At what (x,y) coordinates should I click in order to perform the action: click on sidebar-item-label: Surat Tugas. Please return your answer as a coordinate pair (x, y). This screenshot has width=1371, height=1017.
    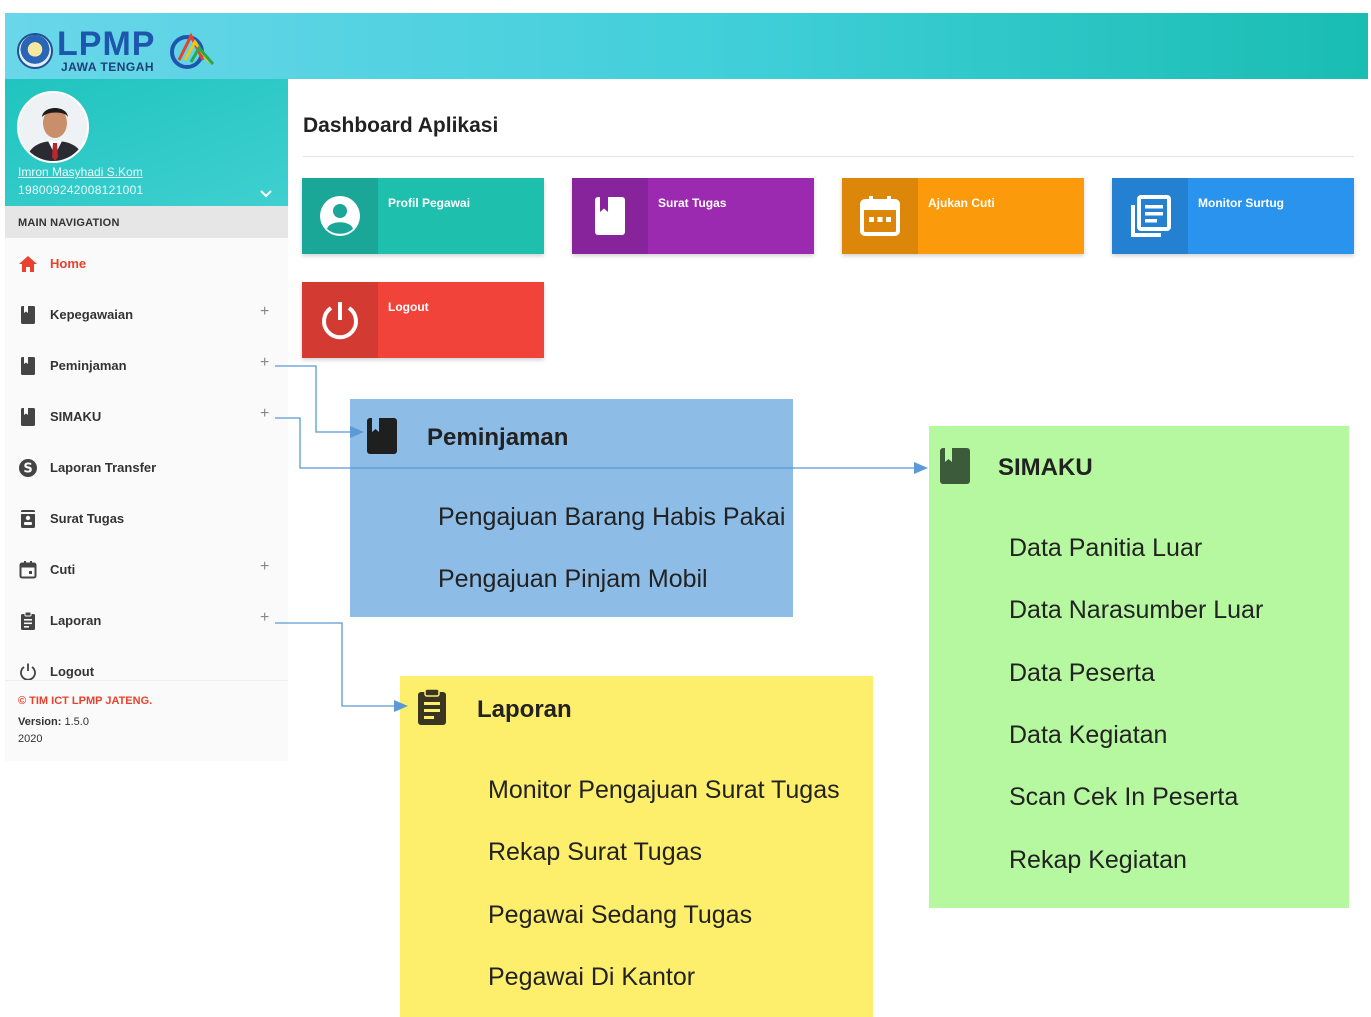
    Looking at the image, I should click on (87, 518).